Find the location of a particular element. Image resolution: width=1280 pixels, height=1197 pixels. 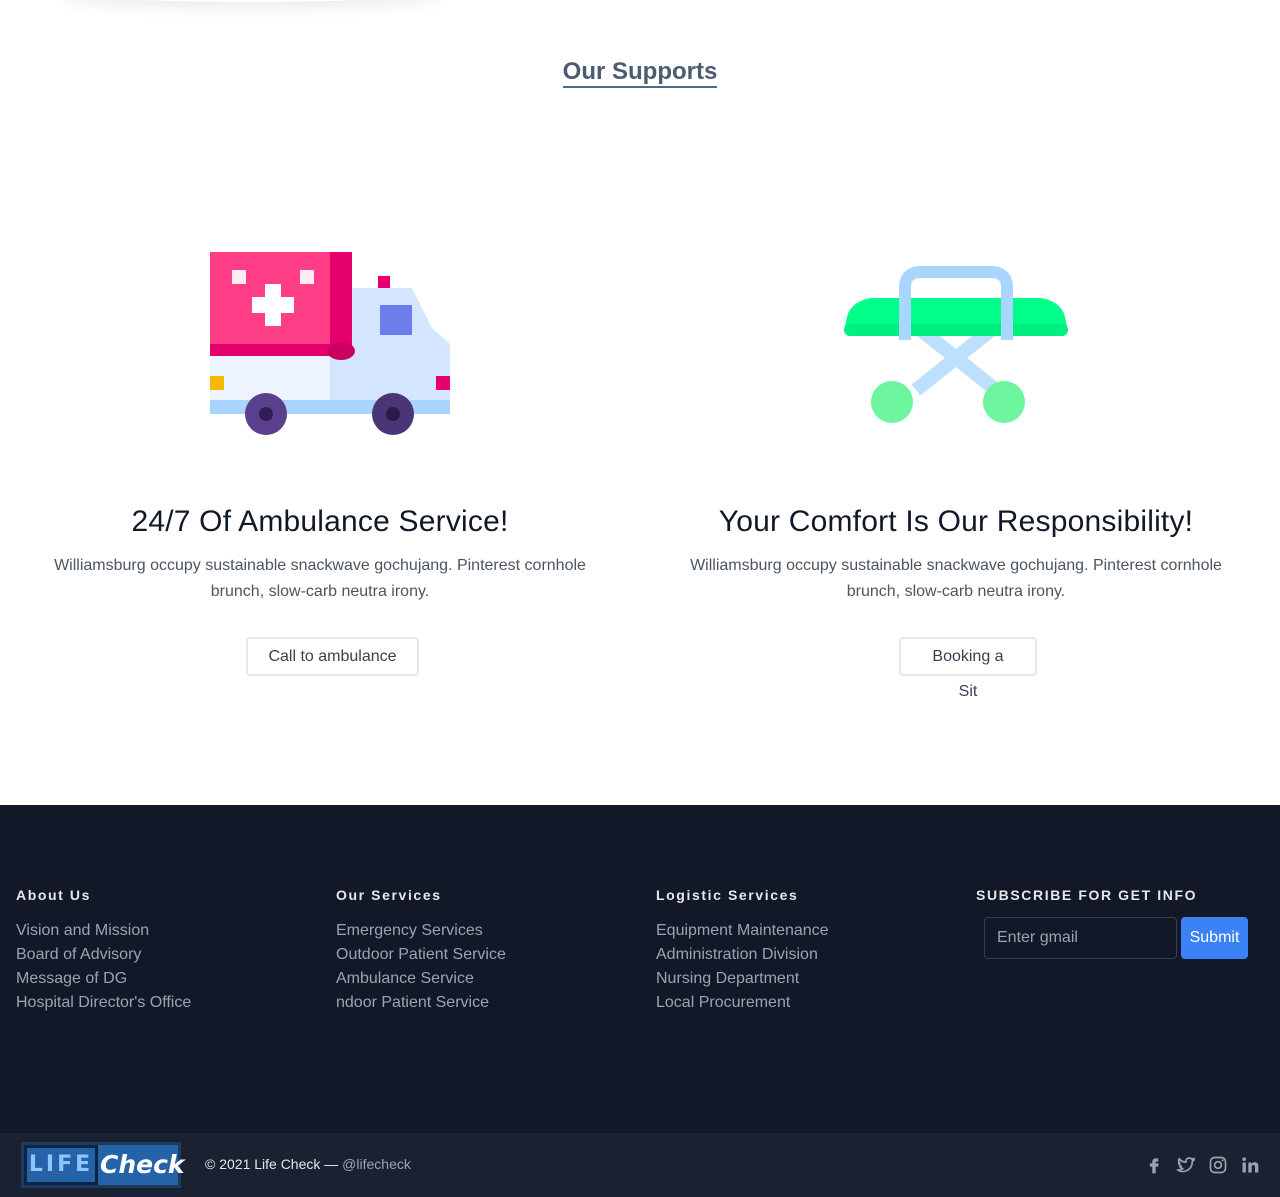

booking-sit-button: Booking a Sit is located at coordinates (968, 668).